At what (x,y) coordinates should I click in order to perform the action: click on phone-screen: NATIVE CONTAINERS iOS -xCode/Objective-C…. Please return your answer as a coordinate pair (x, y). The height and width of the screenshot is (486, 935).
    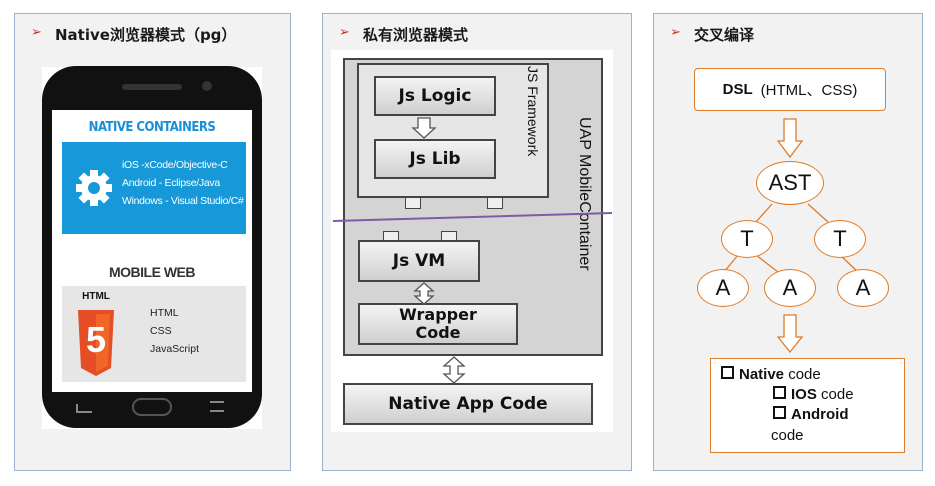
    Looking at the image, I should click on (152, 251).